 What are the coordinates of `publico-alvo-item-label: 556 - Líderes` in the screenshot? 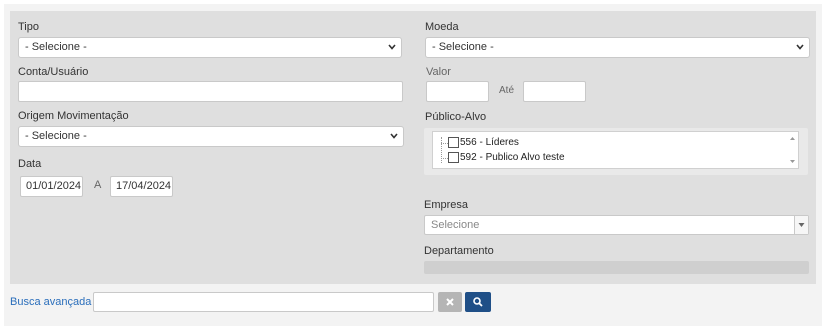 It's located at (489, 142).